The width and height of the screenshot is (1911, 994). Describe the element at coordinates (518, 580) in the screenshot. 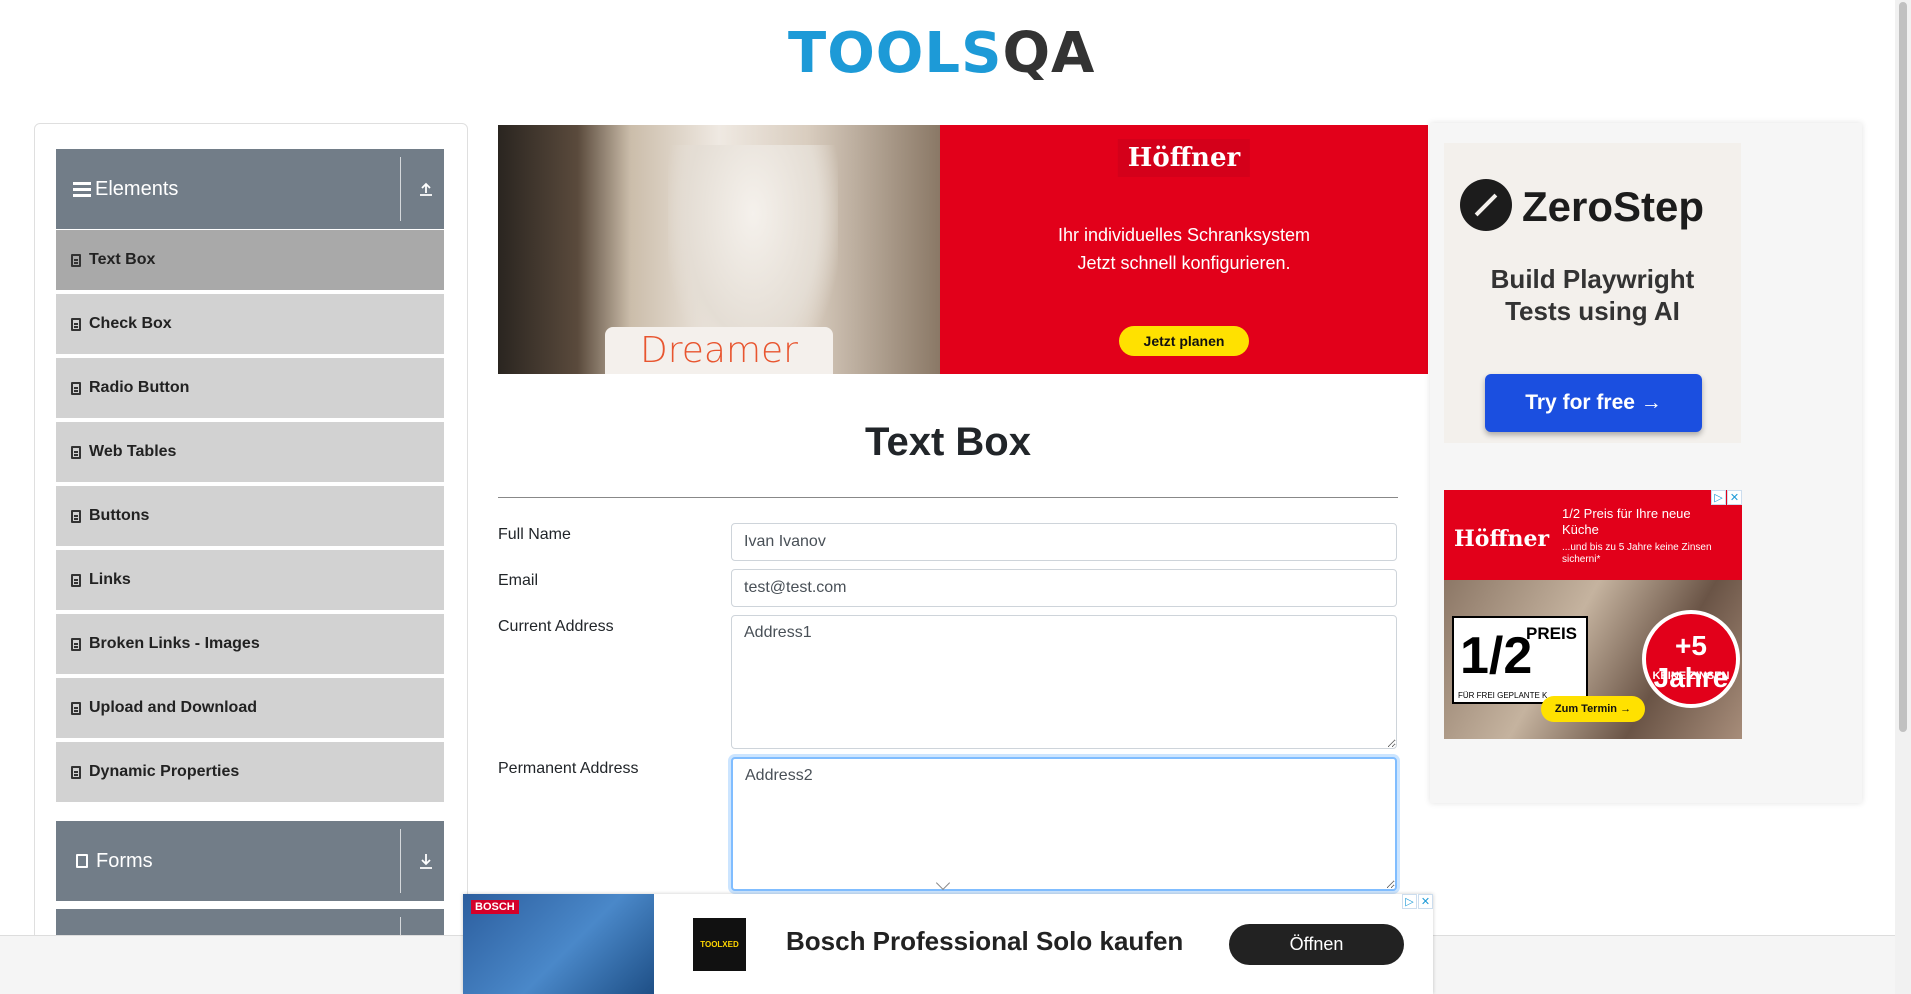

I see `email-label: Email` at that location.